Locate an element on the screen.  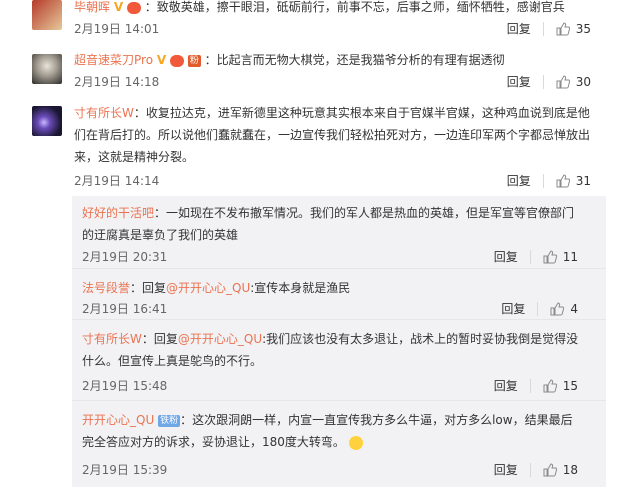
like-button: 18 is located at coordinates (560, 470).